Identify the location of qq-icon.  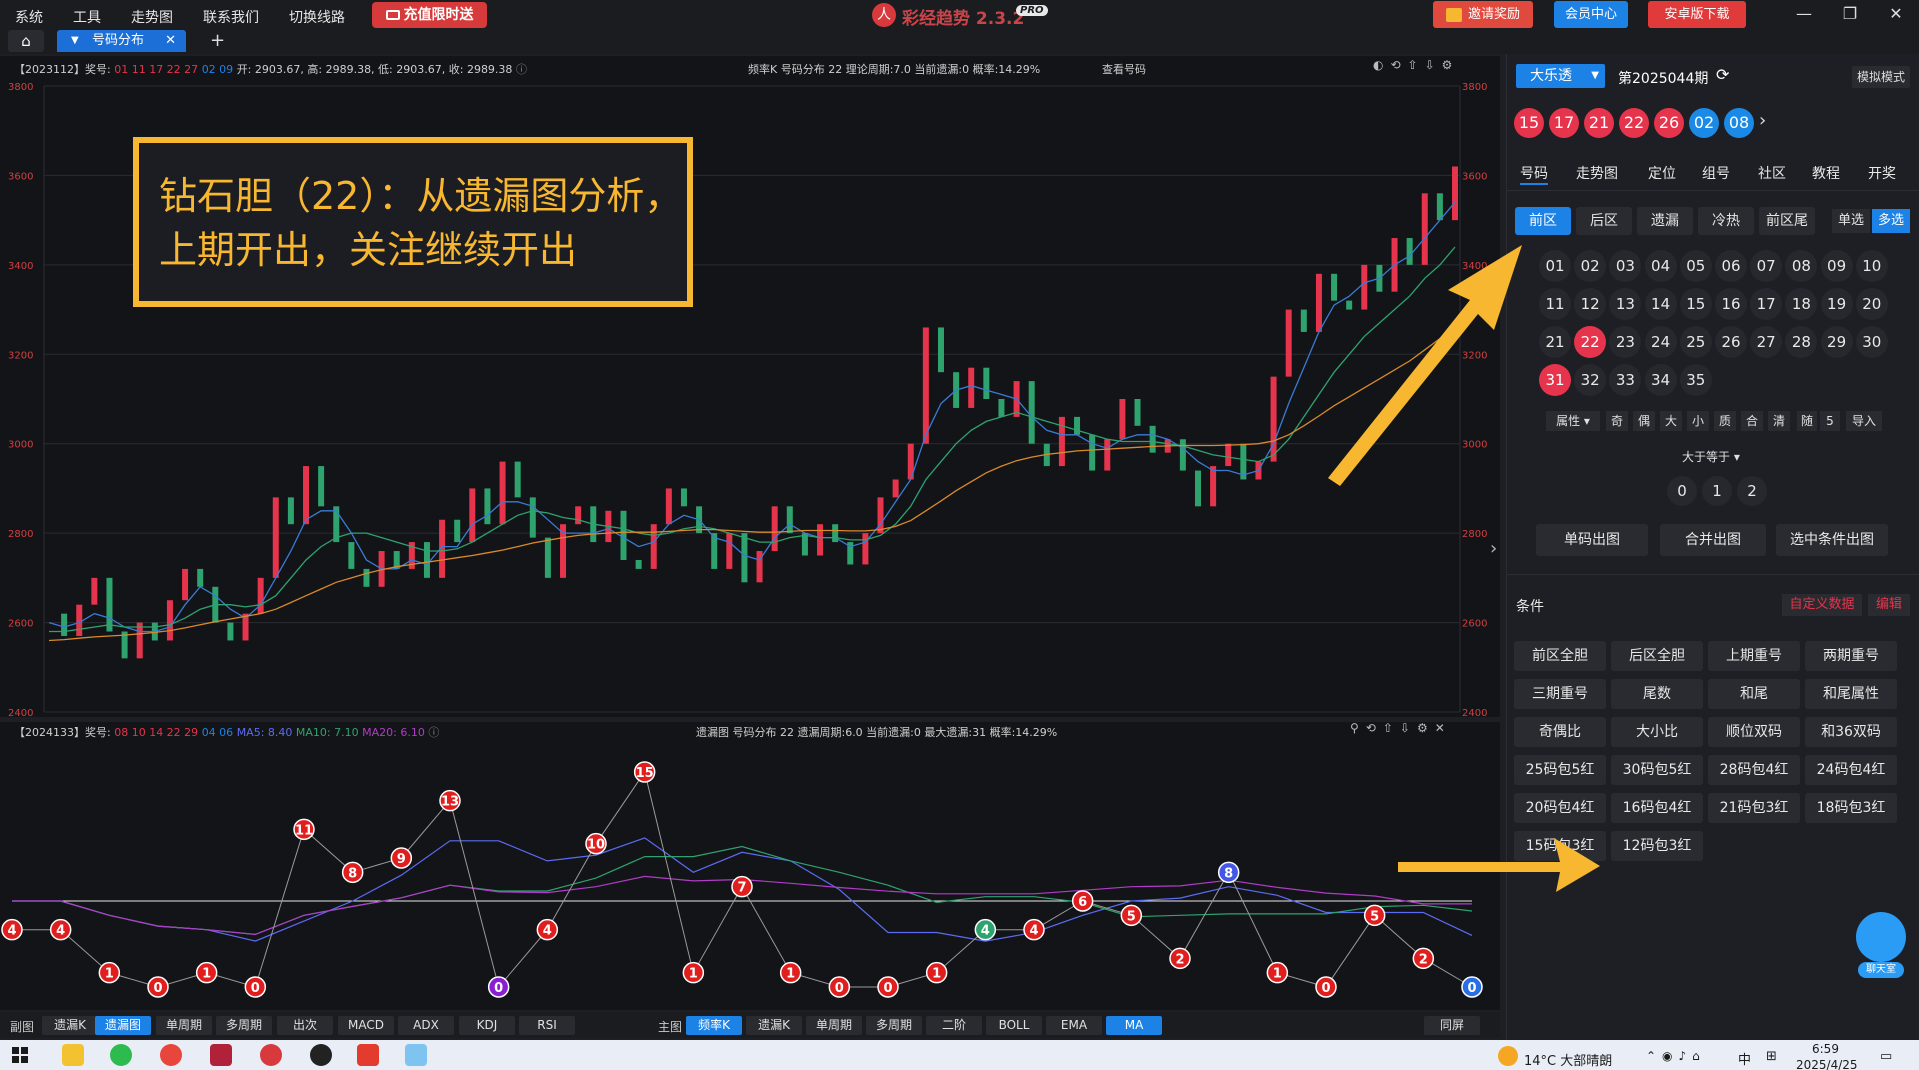
(321, 1055).